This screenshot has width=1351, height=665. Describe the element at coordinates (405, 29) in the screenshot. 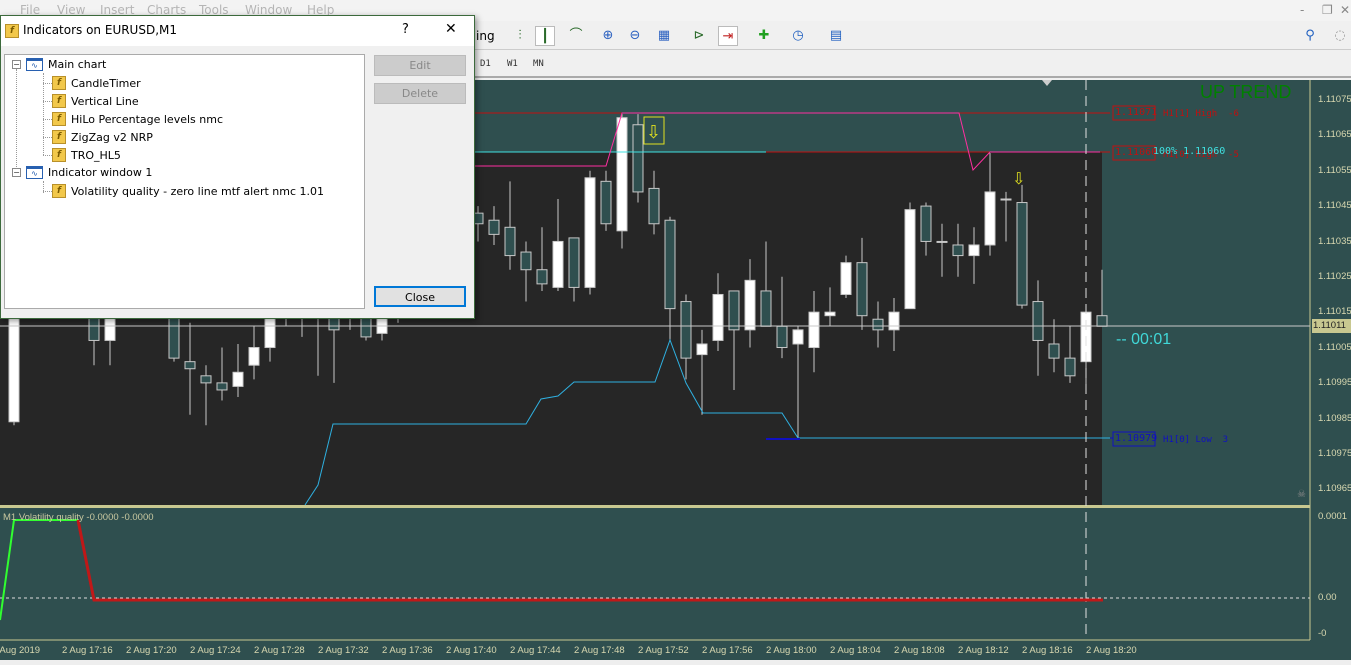

I see `help-button: ?` at that location.